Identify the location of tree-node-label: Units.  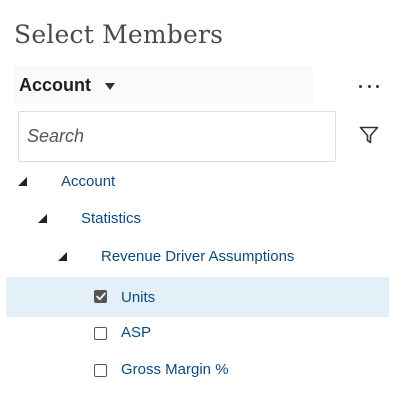
(138, 297).